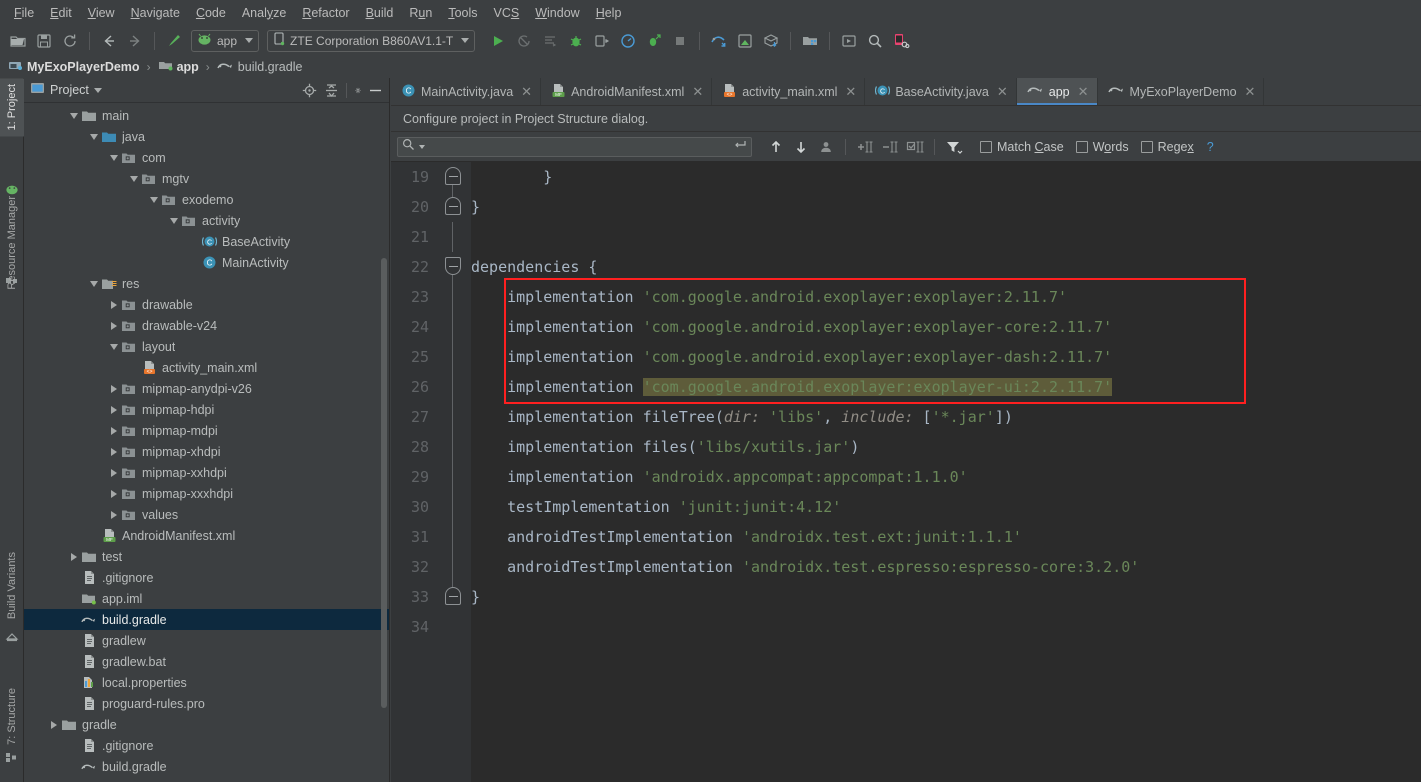  What do you see at coordinates (422, 146) in the screenshot?
I see `search-history-chevron-icon` at bounding box center [422, 146].